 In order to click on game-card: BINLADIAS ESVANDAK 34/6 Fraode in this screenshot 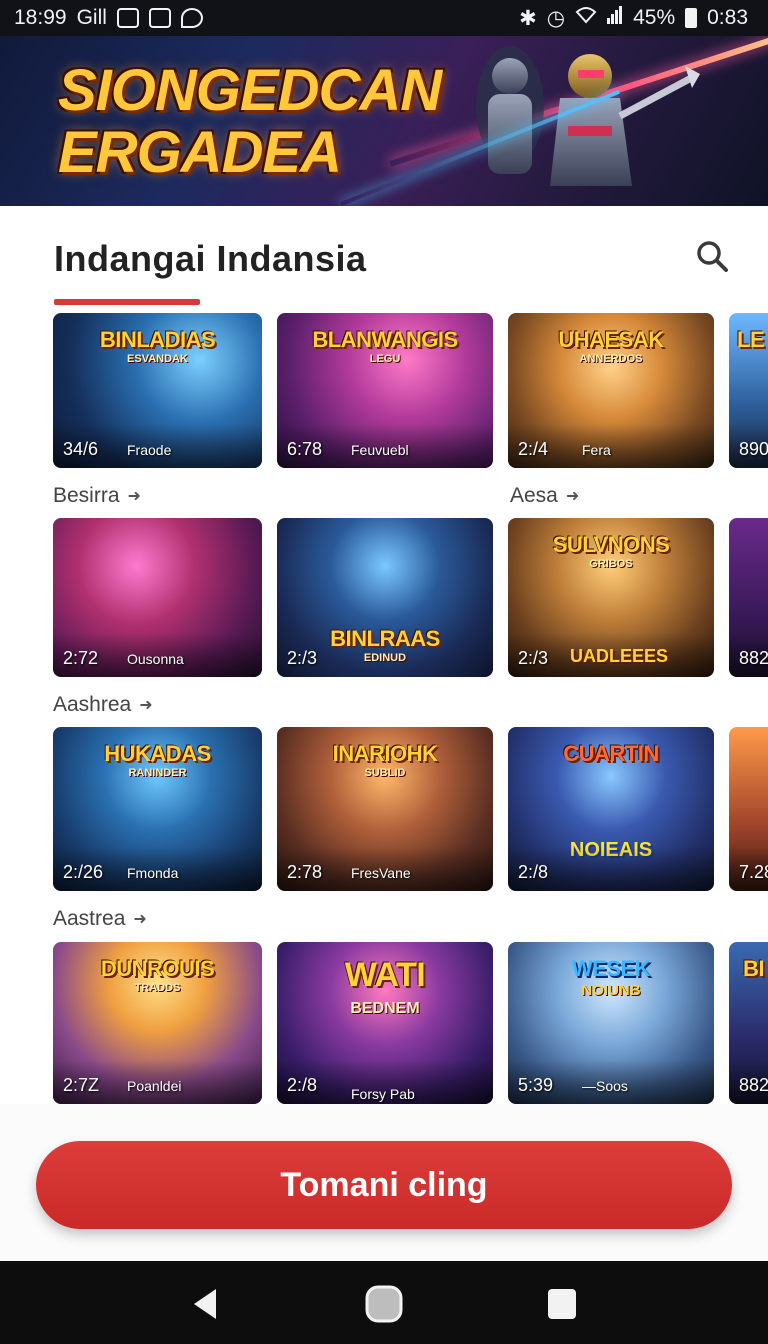, I will do `click(157, 390)`.